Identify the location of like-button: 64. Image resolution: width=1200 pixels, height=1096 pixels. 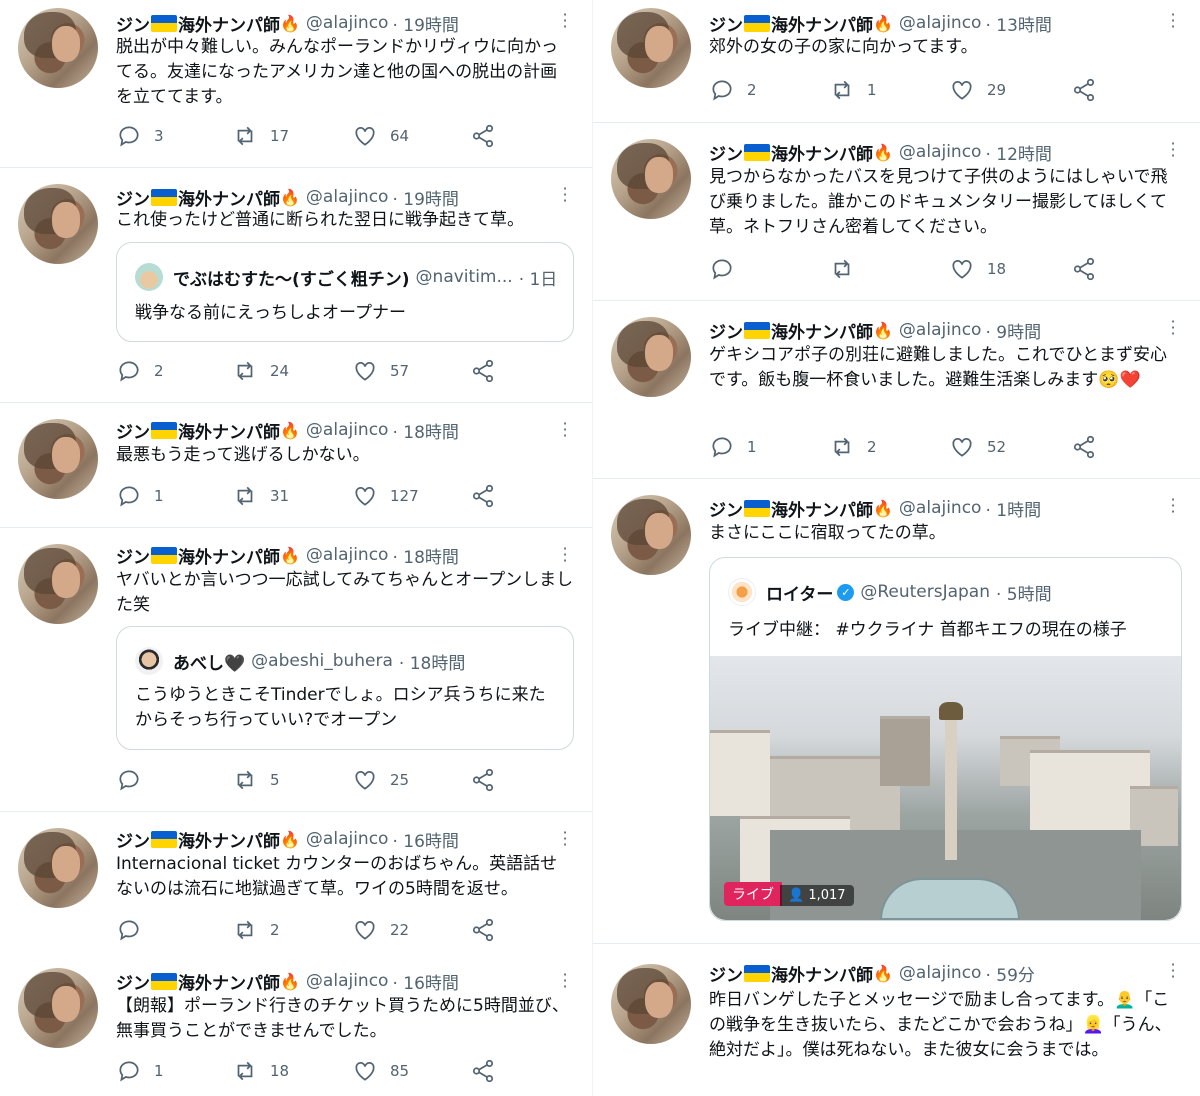
(380, 136).